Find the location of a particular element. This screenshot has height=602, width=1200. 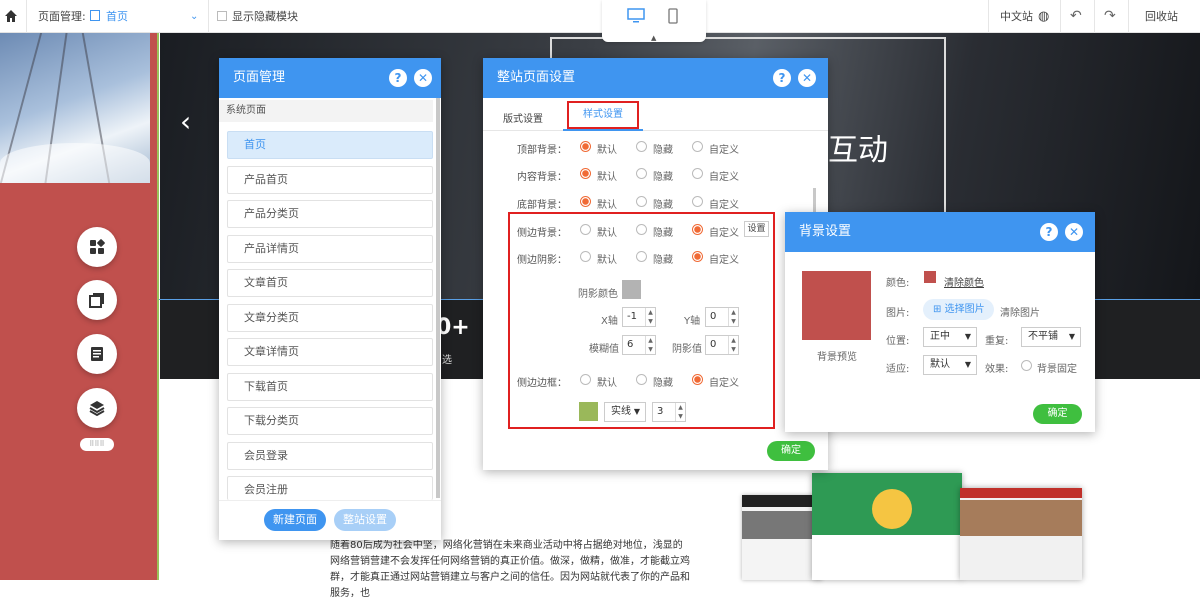

tab-style: 样式设置 is located at coordinates (603, 115).